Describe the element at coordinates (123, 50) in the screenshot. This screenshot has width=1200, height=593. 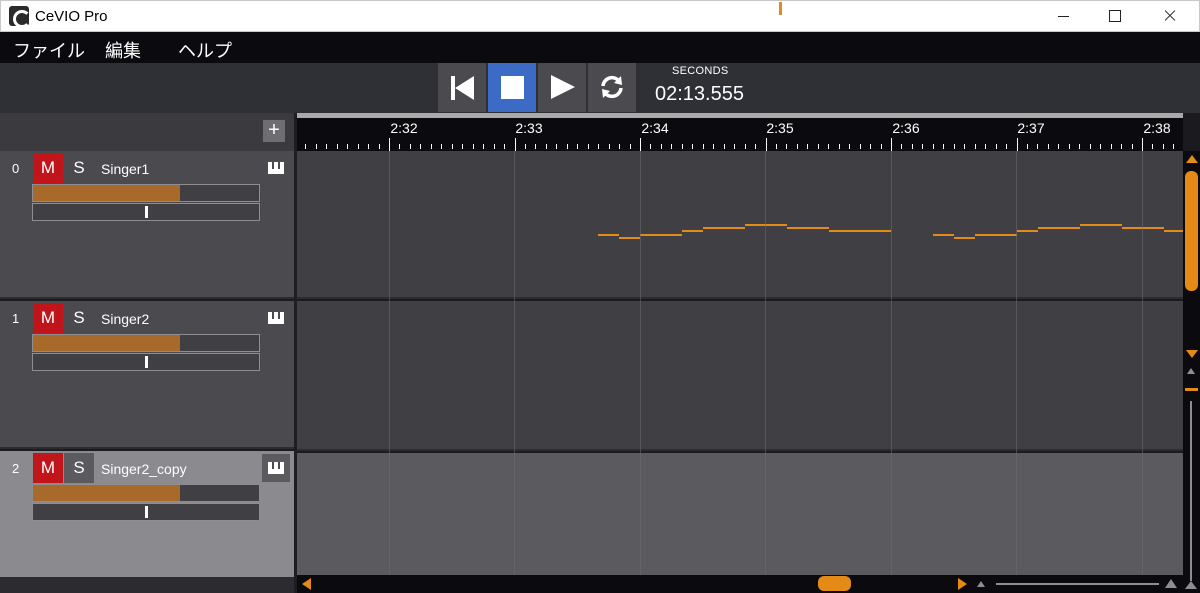
I see `menu-edit: 編集` at that location.